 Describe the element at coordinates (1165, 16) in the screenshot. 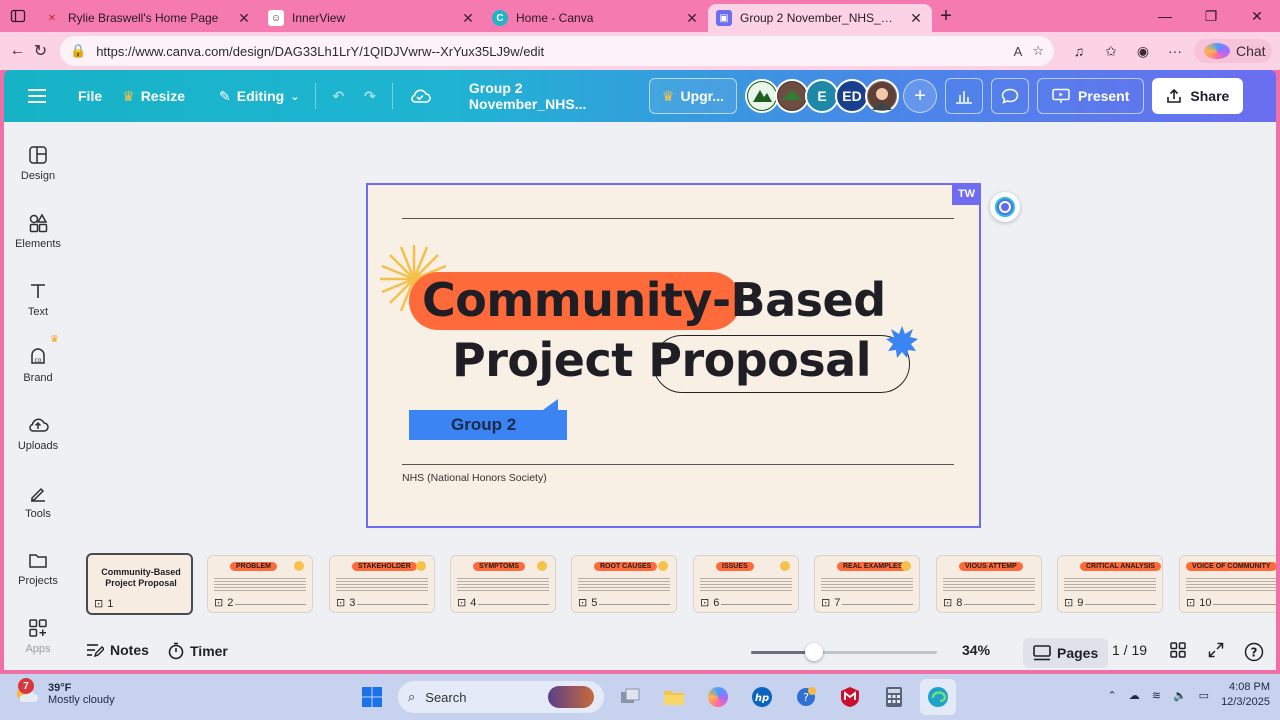

I see `minimize-icon: —` at that location.